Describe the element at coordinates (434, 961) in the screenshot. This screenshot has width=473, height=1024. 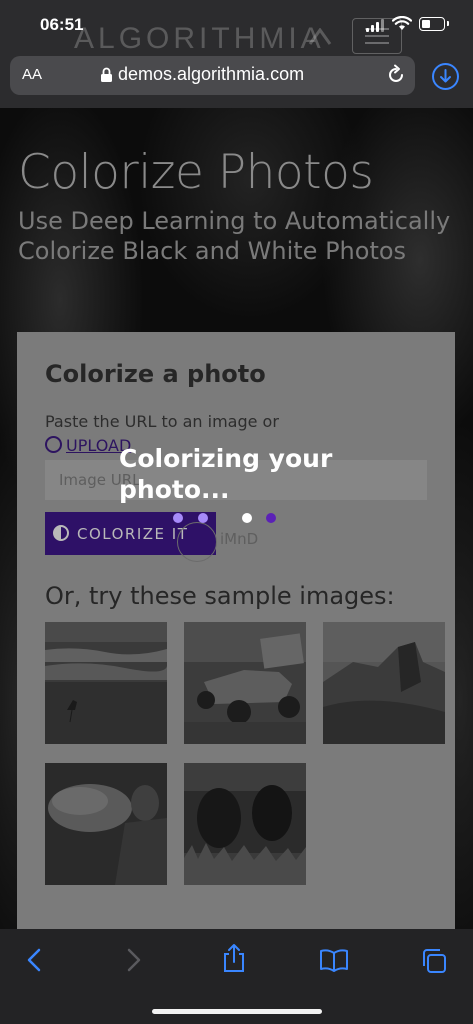
I see `tabs-icon` at that location.